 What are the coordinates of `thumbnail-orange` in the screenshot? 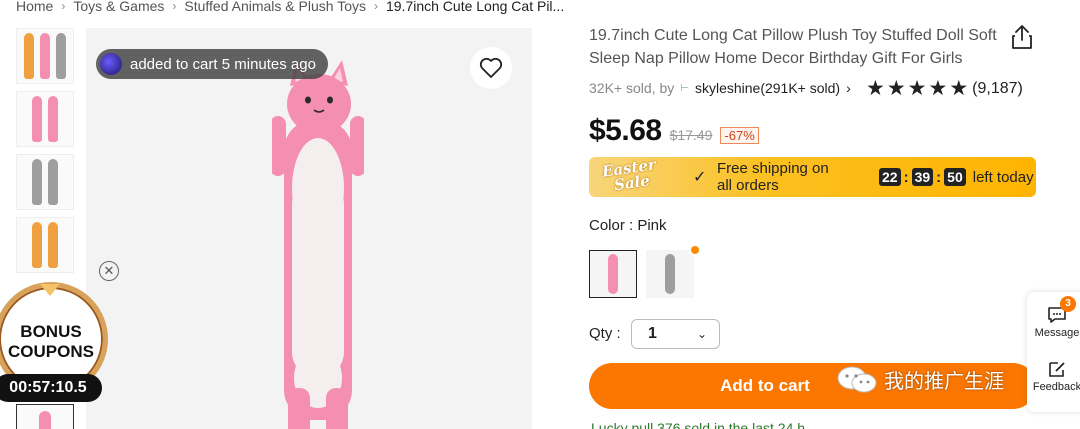 It's located at (45, 245).